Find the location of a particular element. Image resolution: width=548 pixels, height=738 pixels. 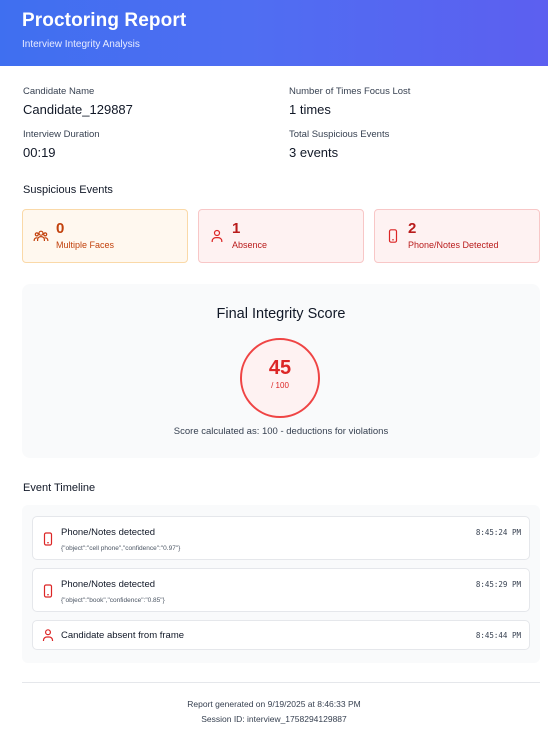

timeline-item-detail: {"object":"book","confidence":"0.85"} is located at coordinates (113, 600).